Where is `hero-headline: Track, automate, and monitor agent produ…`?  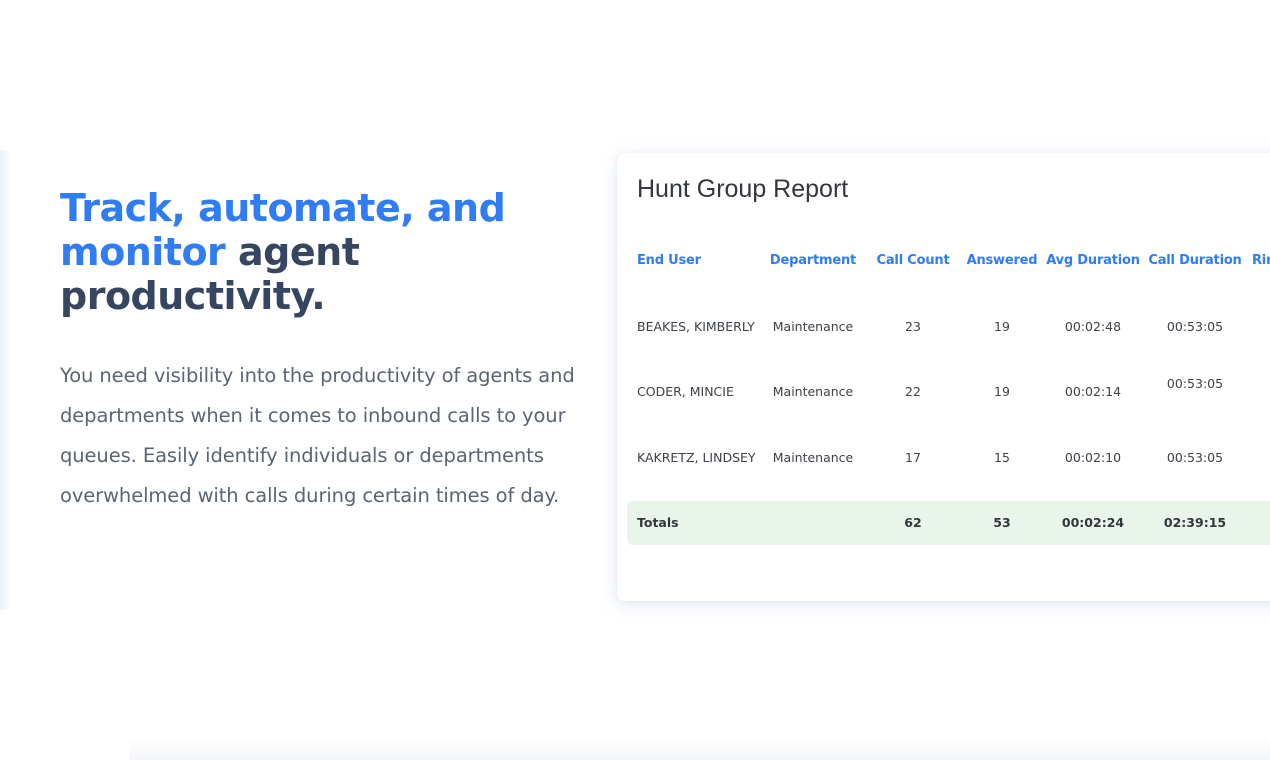
hero-headline: Track, automate, and monitor agent produ… is located at coordinates (320, 252).